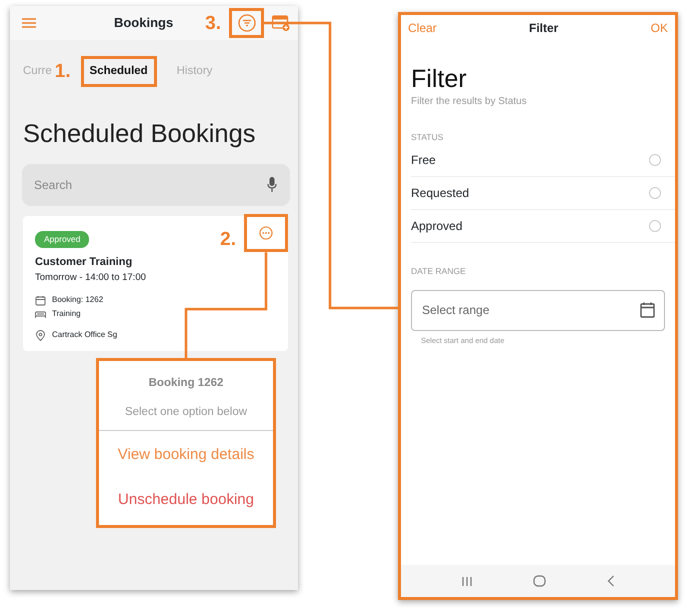 The height and width of the screenshot is (613, 688). I want to click on page-heading: Filter, so click(439, 79).